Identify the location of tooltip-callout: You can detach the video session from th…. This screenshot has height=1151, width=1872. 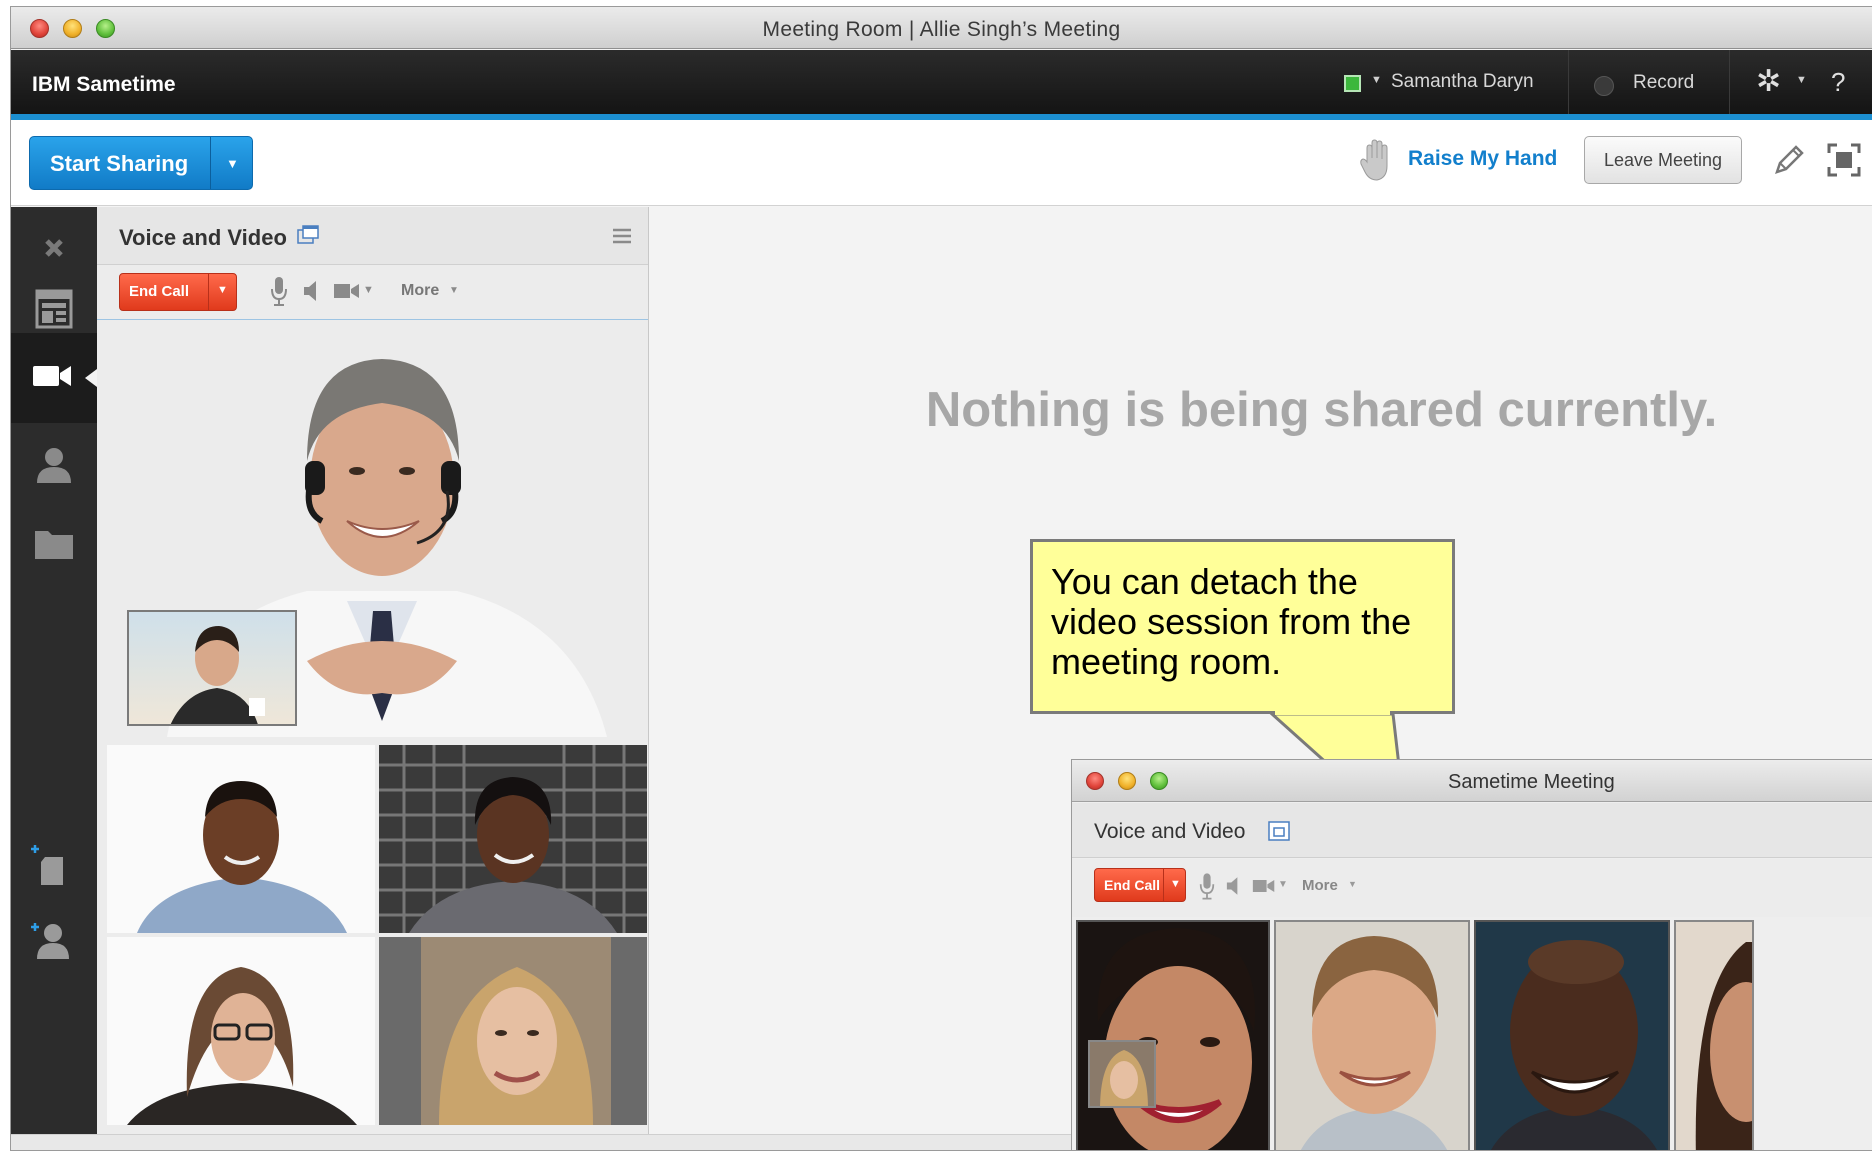
(1242, 626).